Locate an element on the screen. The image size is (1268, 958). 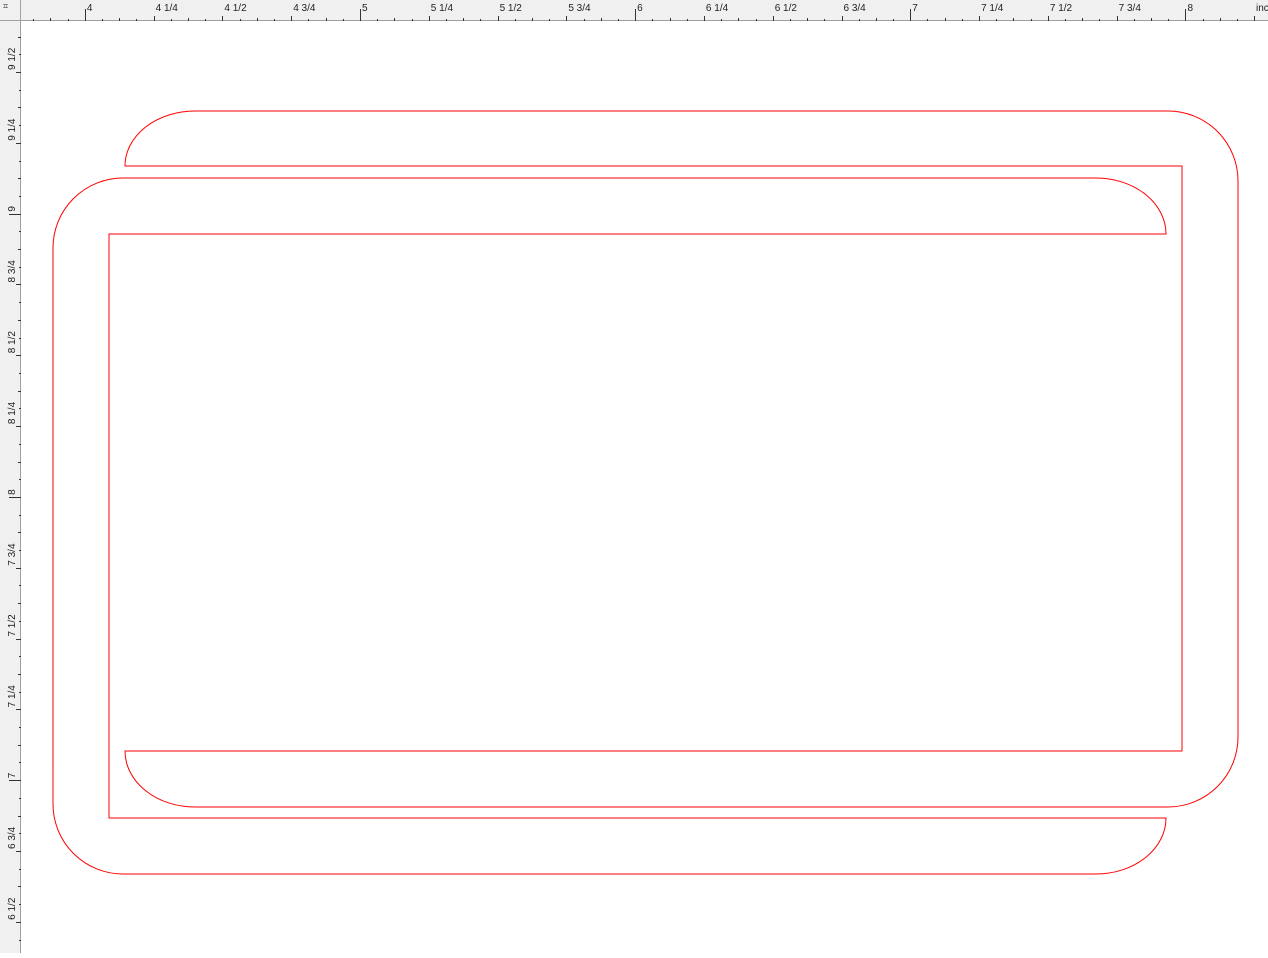
h-ruler-label: 4 1/4 is located at coordinates (167, 8).